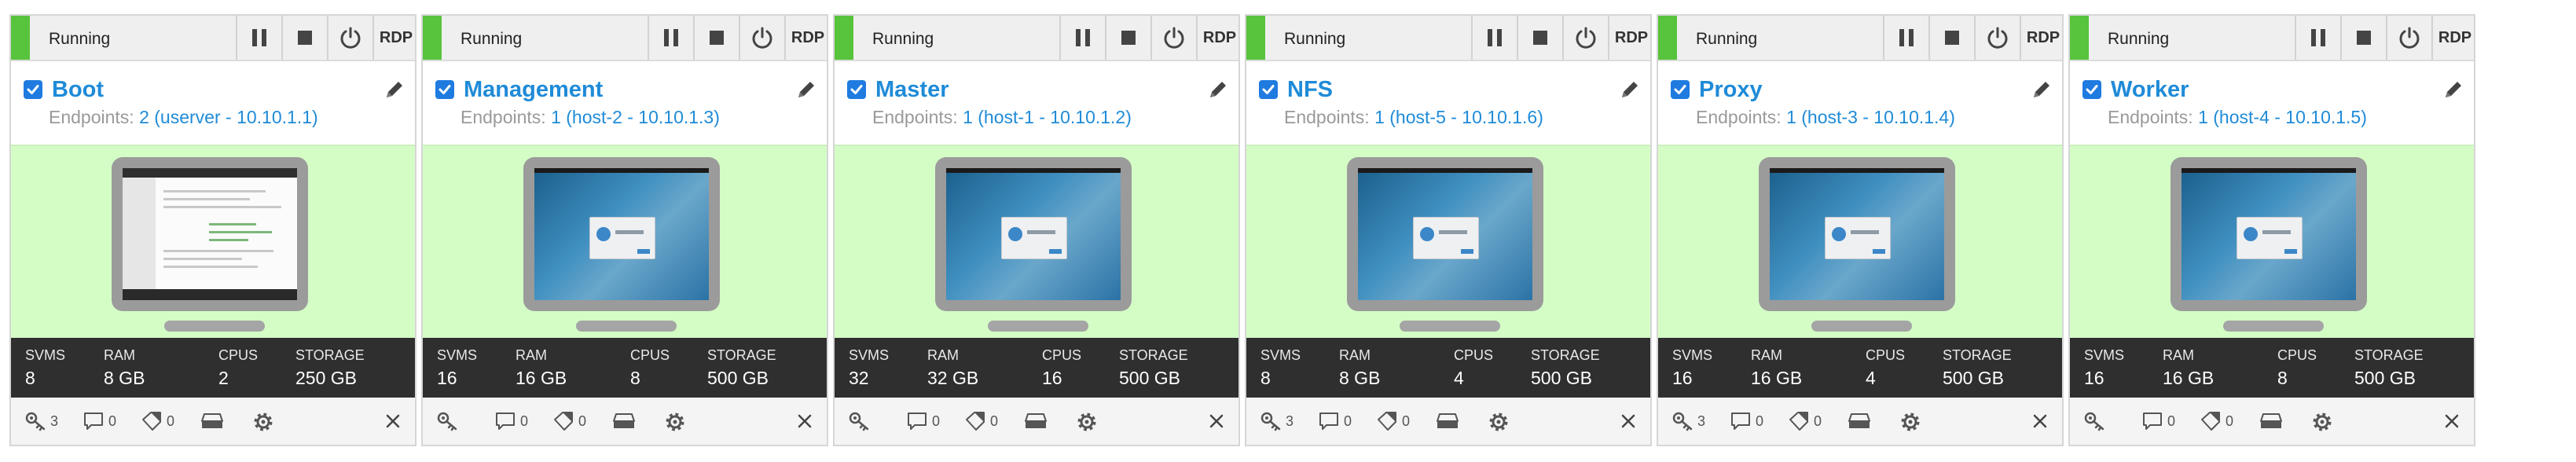 This screenshot has width=2576, height=462. Describe the element at coordinates (1731, 90) in the screenshot. I see `vm-name-link: Proxy` at that location.